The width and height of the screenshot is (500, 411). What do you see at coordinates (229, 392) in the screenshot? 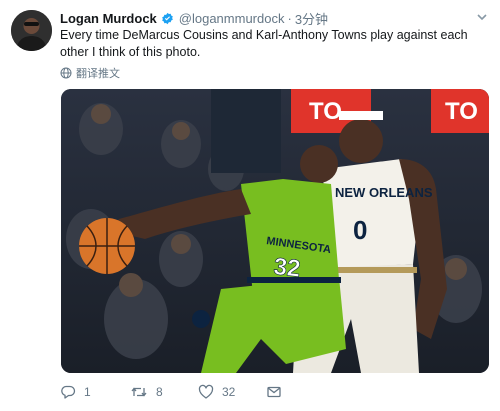
I see `like-count: 32` at bounding box center [229, 392].